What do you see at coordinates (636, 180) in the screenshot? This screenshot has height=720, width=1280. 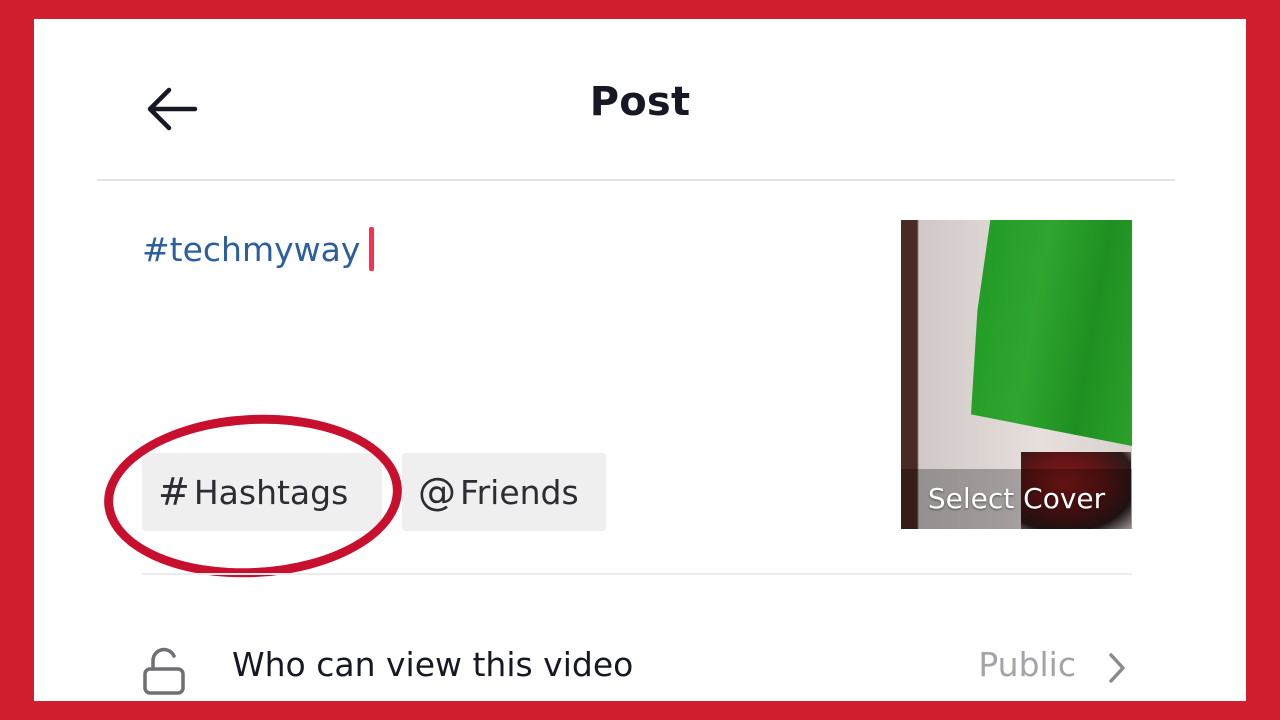 I see `header-divider` at bounding box center [636, 180].